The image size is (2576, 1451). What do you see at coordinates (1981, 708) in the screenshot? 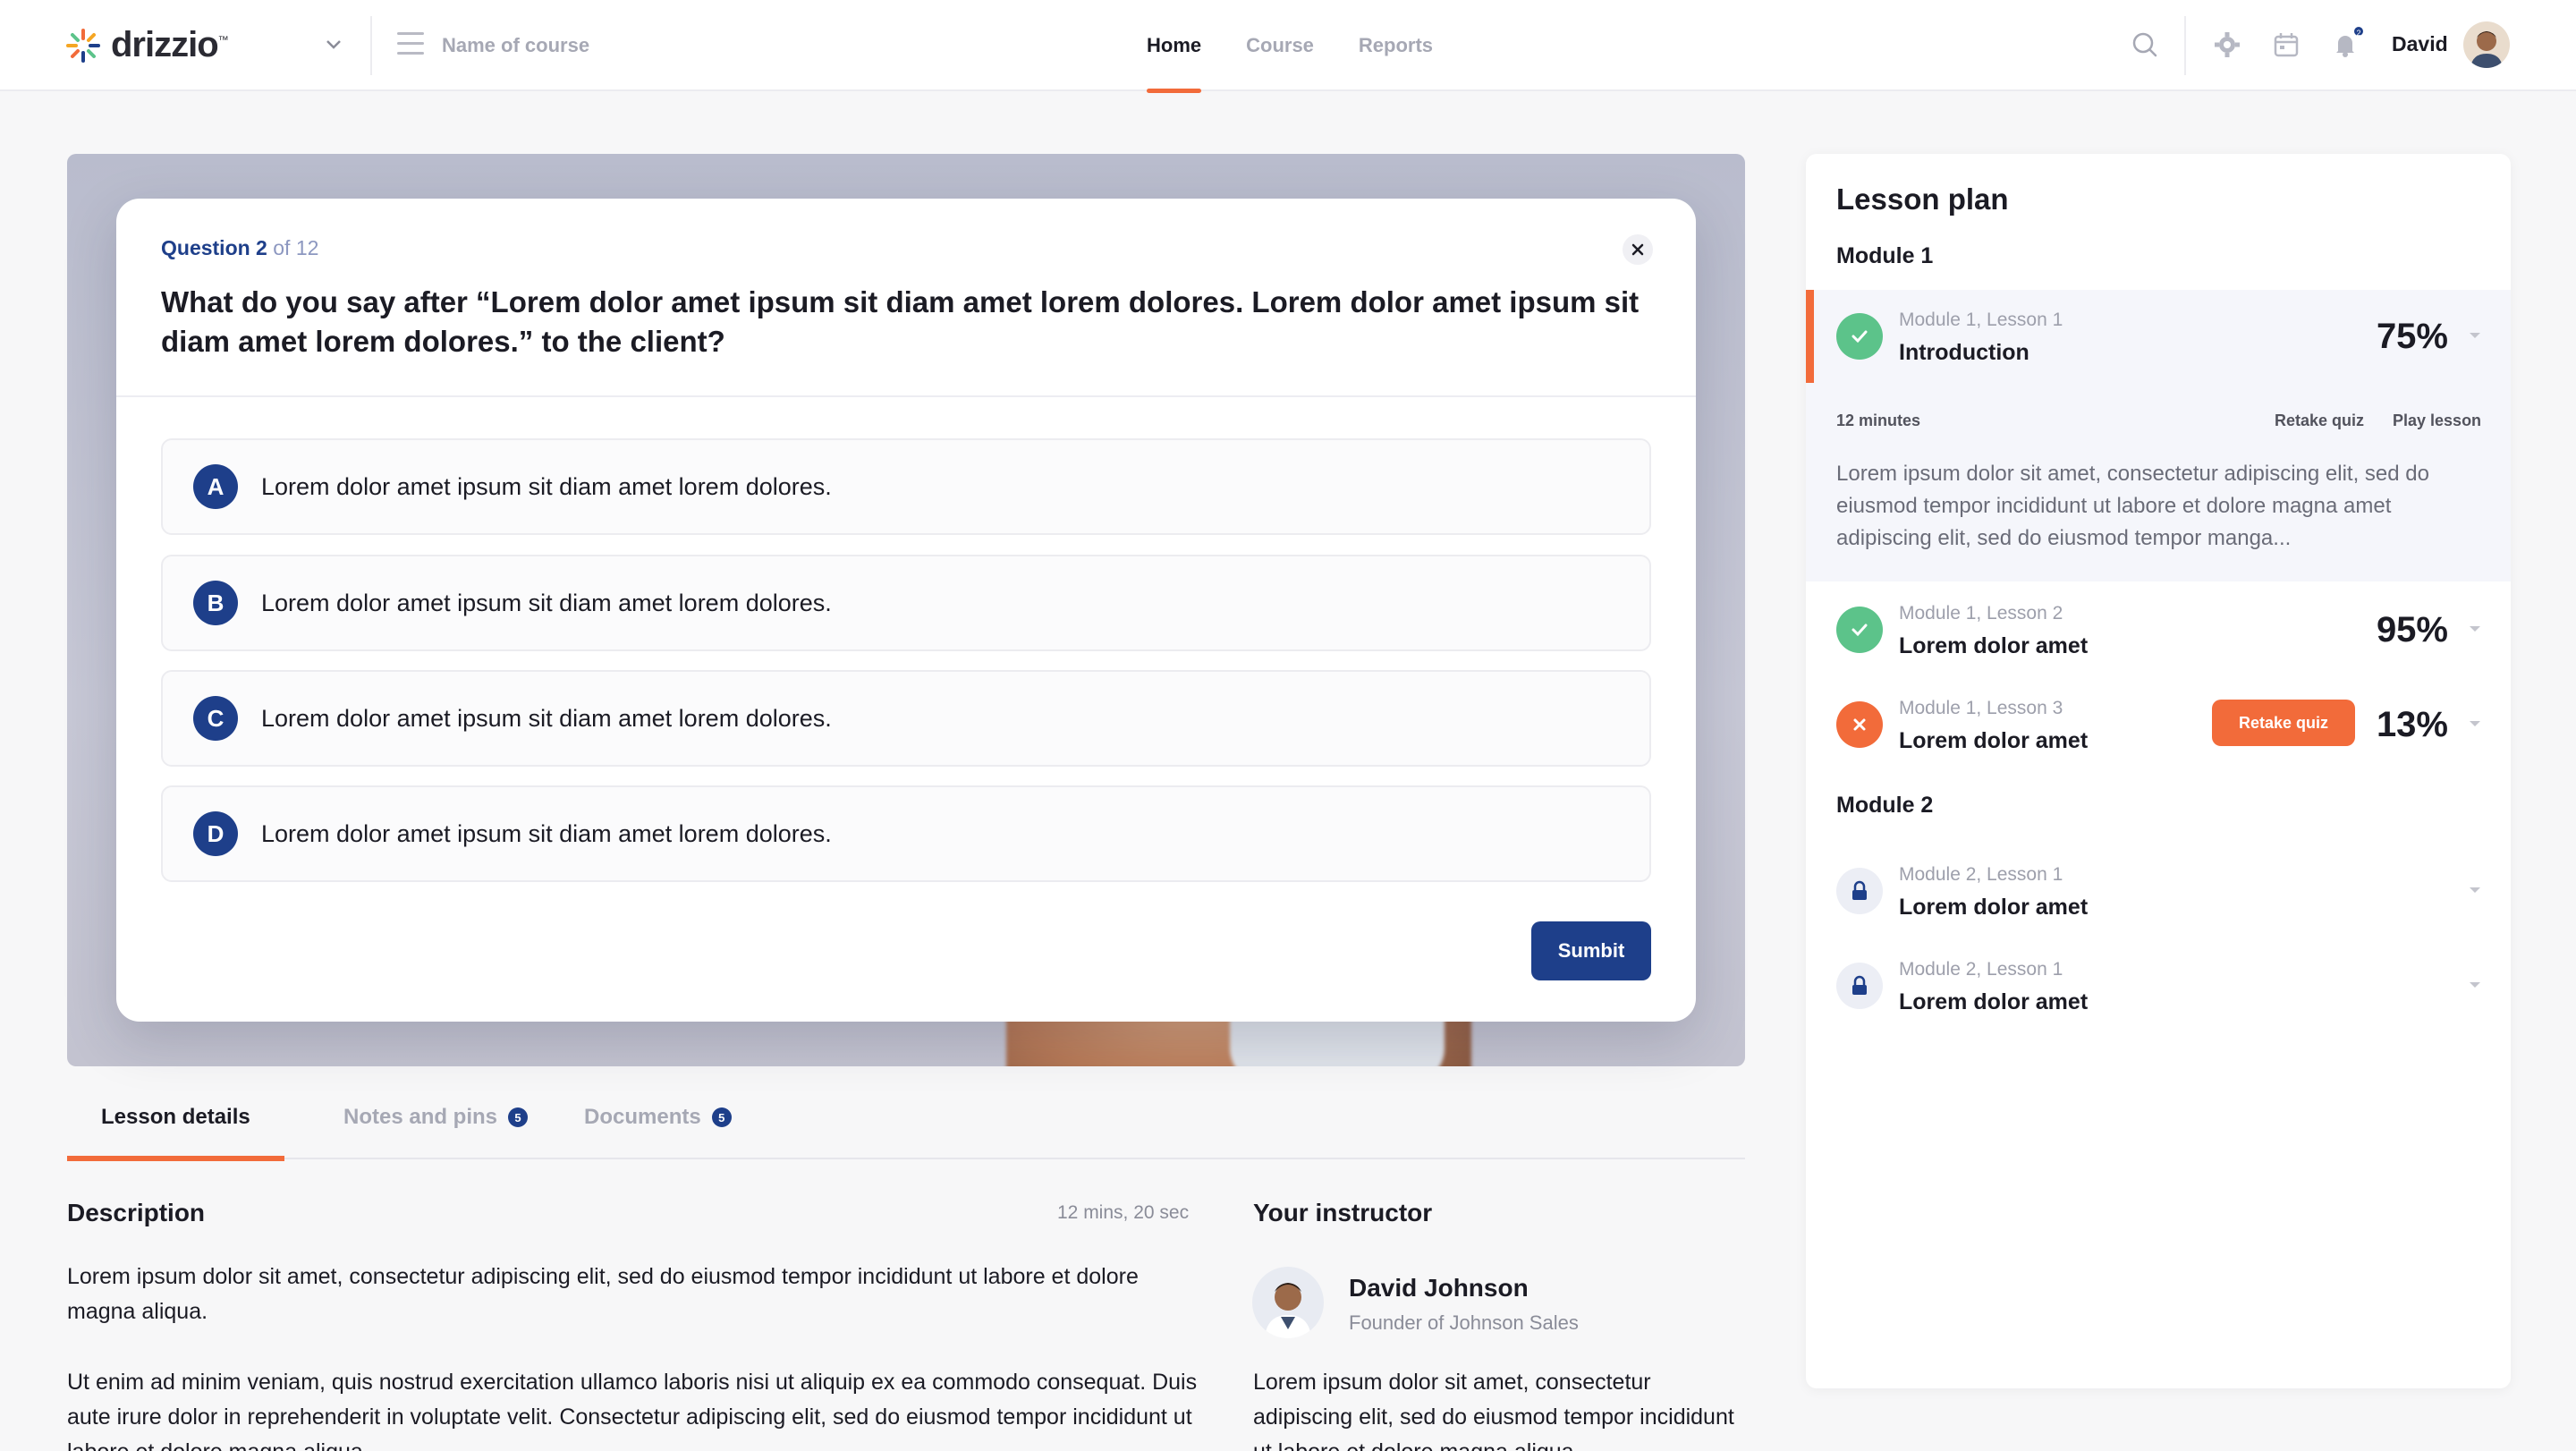
I see `lesson-subtitle: Module 1, Lesson 3` at bounding box center [1981, 708].